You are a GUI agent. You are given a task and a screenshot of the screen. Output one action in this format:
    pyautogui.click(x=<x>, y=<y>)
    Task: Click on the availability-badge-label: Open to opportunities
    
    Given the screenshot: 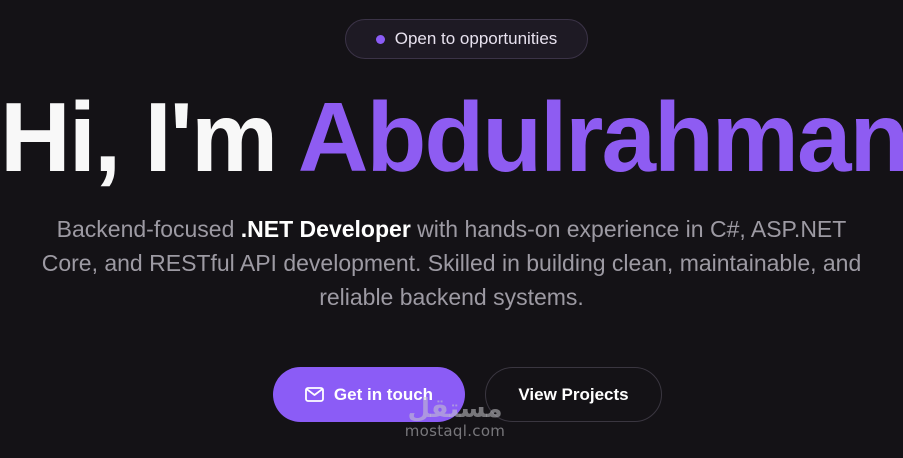 What is the action you would take?
    pyautogui.click(x=476, y=38)
    